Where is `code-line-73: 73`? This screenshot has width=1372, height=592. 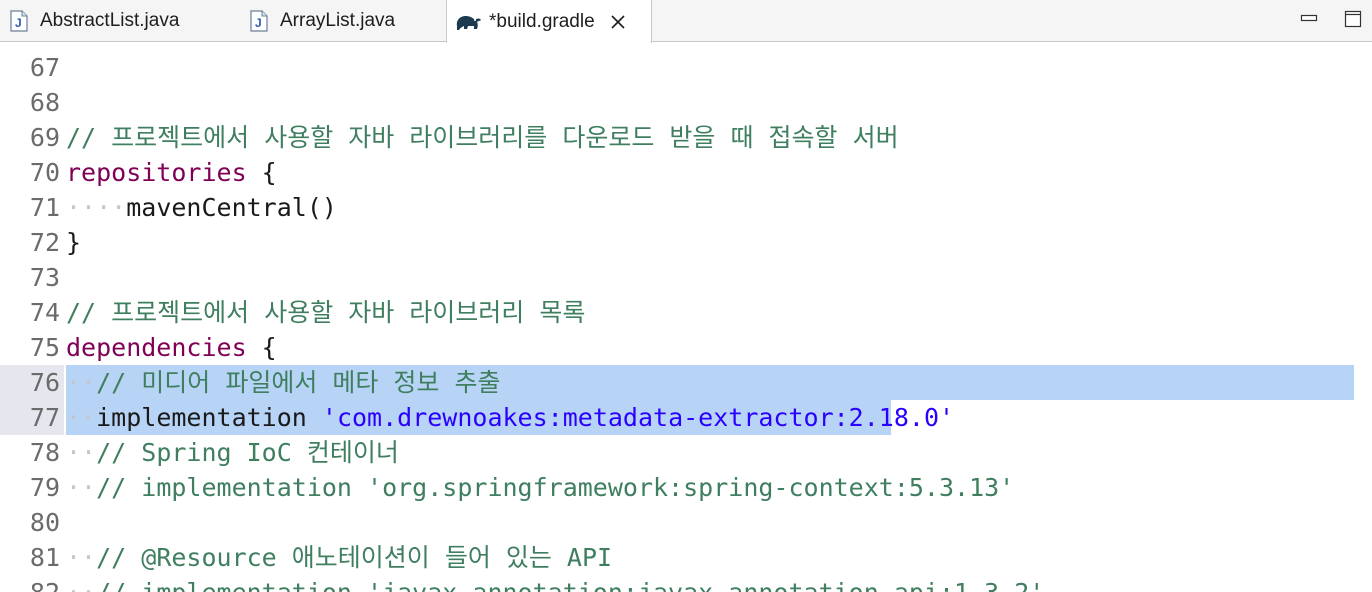
code-line-73: 73 is located at coordinates (686, 277).